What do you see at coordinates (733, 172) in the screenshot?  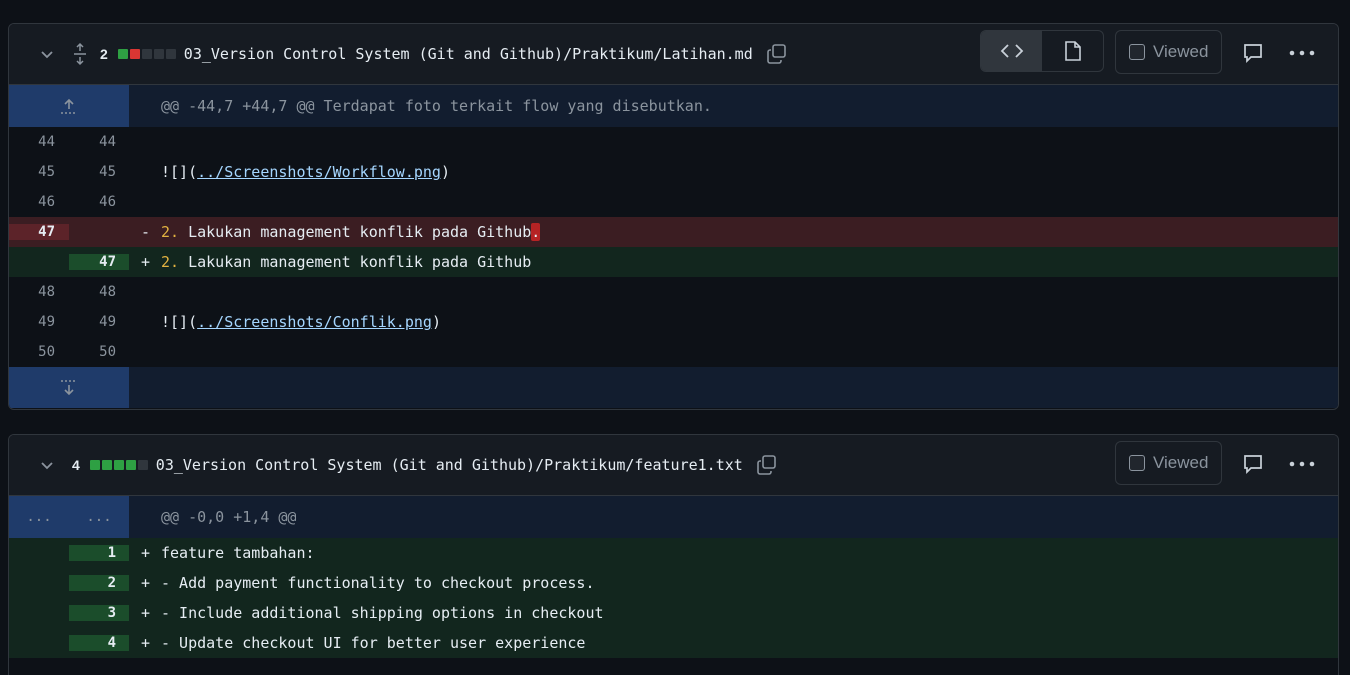 I see `line-code: ![](../Screenshots/Workflow.png)` at bounding box center [733, 172].